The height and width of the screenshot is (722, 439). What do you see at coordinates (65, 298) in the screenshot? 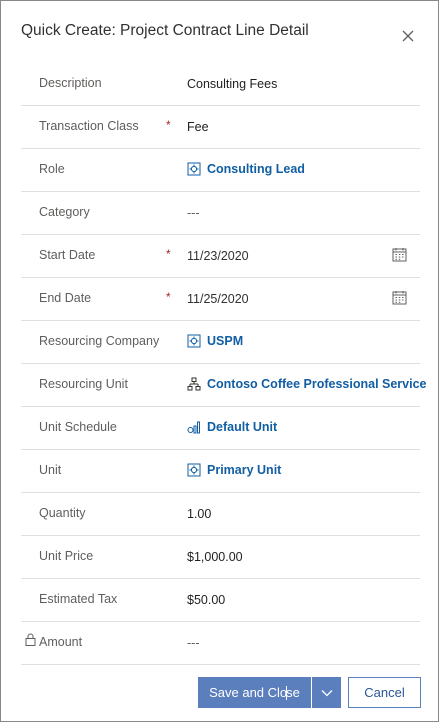
I see `field-label: End Date` at bounding box center [65, 298].